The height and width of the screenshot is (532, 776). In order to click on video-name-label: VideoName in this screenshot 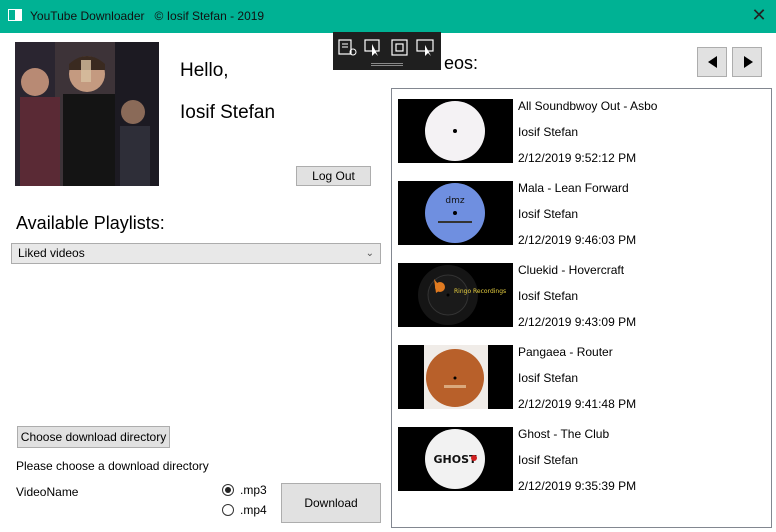, I will do `click(47, 492)`.